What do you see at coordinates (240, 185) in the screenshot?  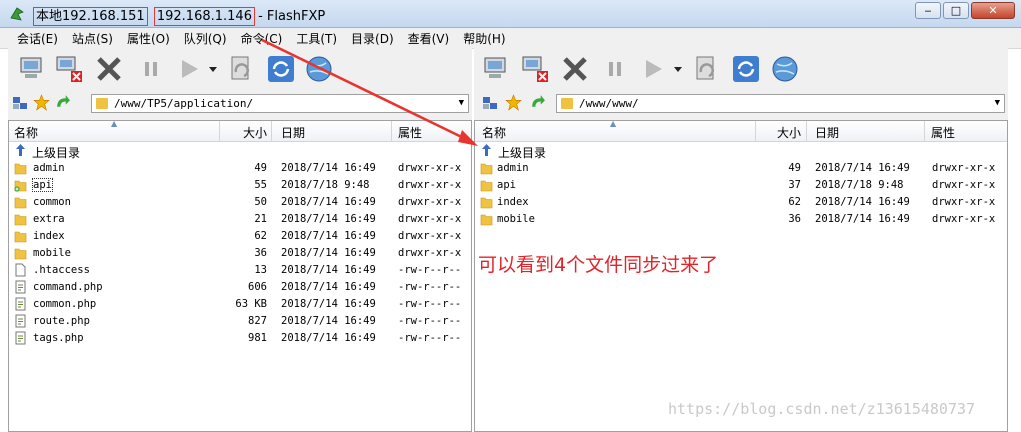 I see `file-row: api 55 2018/7/18 9:48 drwxr-xr-x` at bounding box center [240, 185].